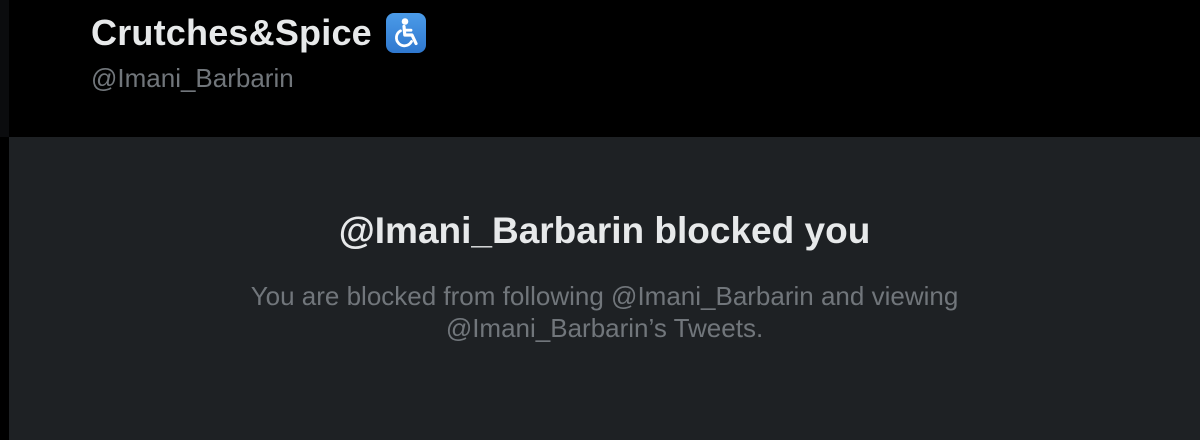 Image resolution: width=1200 pixels, height=440 pixels. What do you see at coordinates (604, 328) in the screenshot?
I see `blocked-description-line-2: @Imani_Barbarin’s Tweets.` at bounding box center [604, 328].